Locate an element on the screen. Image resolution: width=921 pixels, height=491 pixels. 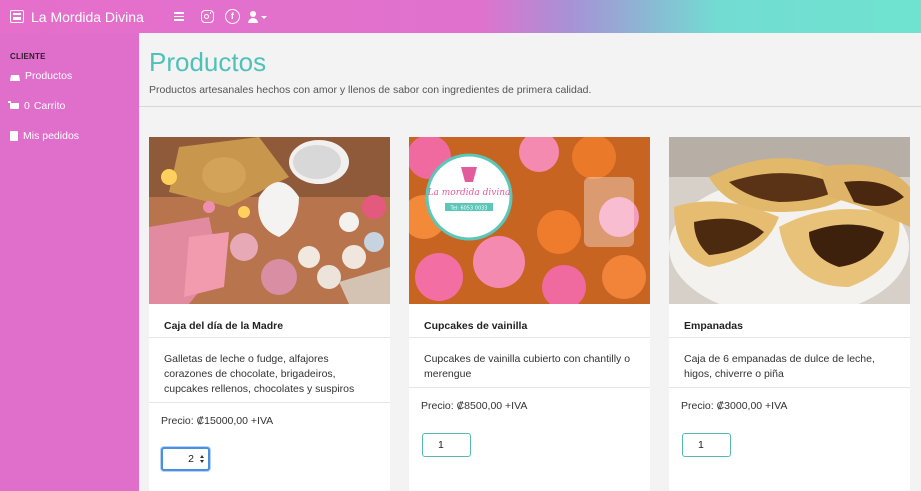
page-title: Productos is located at coordinates (208, 62).